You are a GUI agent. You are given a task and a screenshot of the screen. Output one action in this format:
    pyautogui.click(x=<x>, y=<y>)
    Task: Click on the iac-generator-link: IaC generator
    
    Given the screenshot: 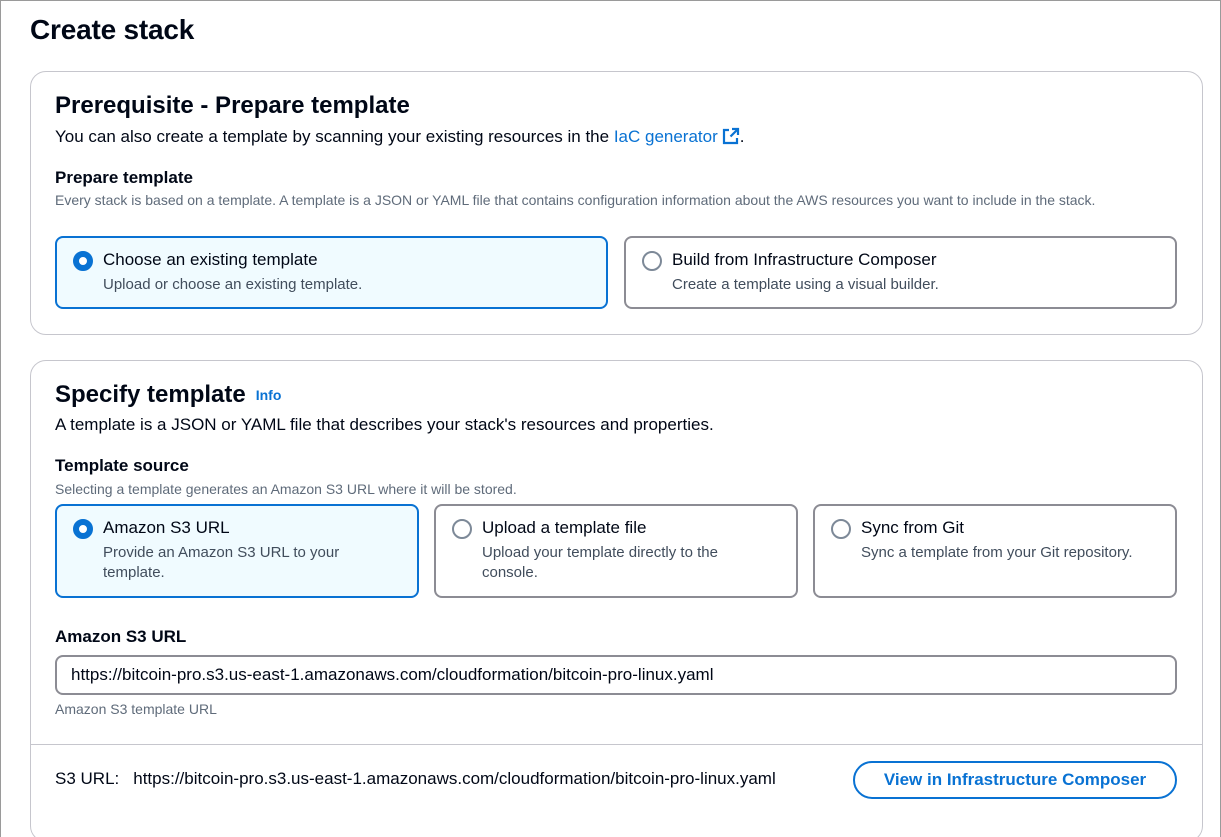 What is the action you would take?
    pyautogui.click(x=677, y=136)
    